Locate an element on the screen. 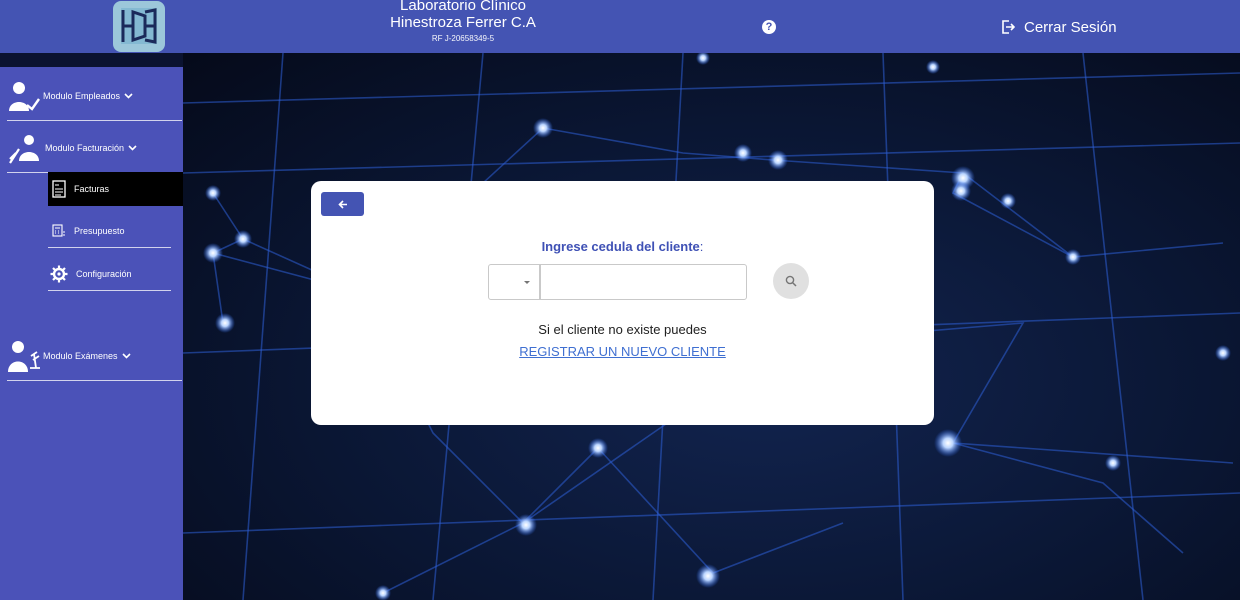 This screenshot has width=1240, height=600. arrow-left-icon is located at coordinates (342, 204).